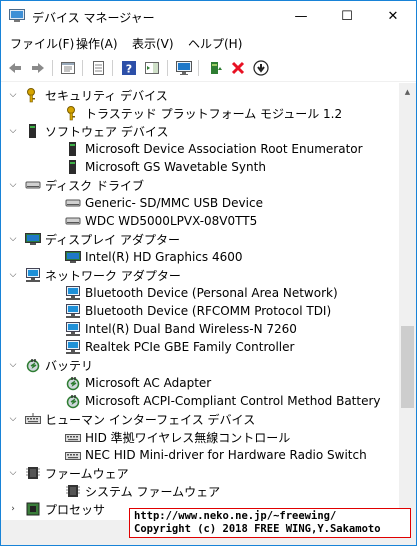 The image size is (417, 546). I want to click on tree-device-item: トラステッド プラットフォーム モジュール 1.2, so click(203, 113).